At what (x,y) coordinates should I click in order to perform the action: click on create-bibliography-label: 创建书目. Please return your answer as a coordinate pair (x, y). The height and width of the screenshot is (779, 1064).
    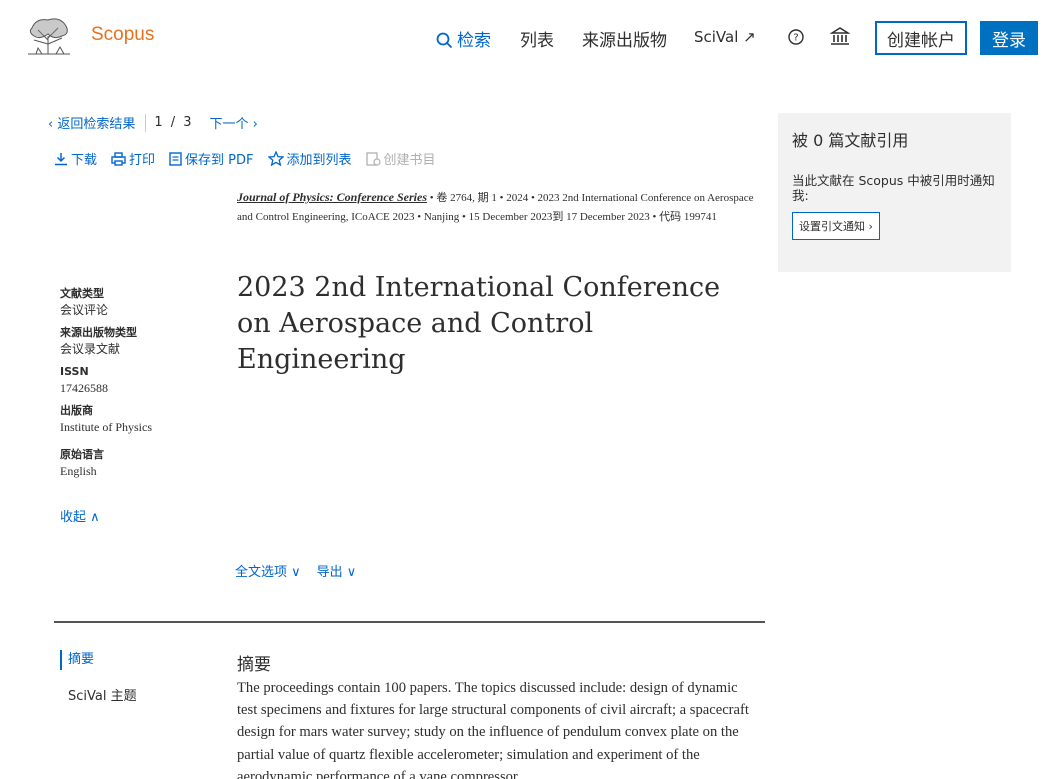
    Looking at the image, I should click on (409, 160).